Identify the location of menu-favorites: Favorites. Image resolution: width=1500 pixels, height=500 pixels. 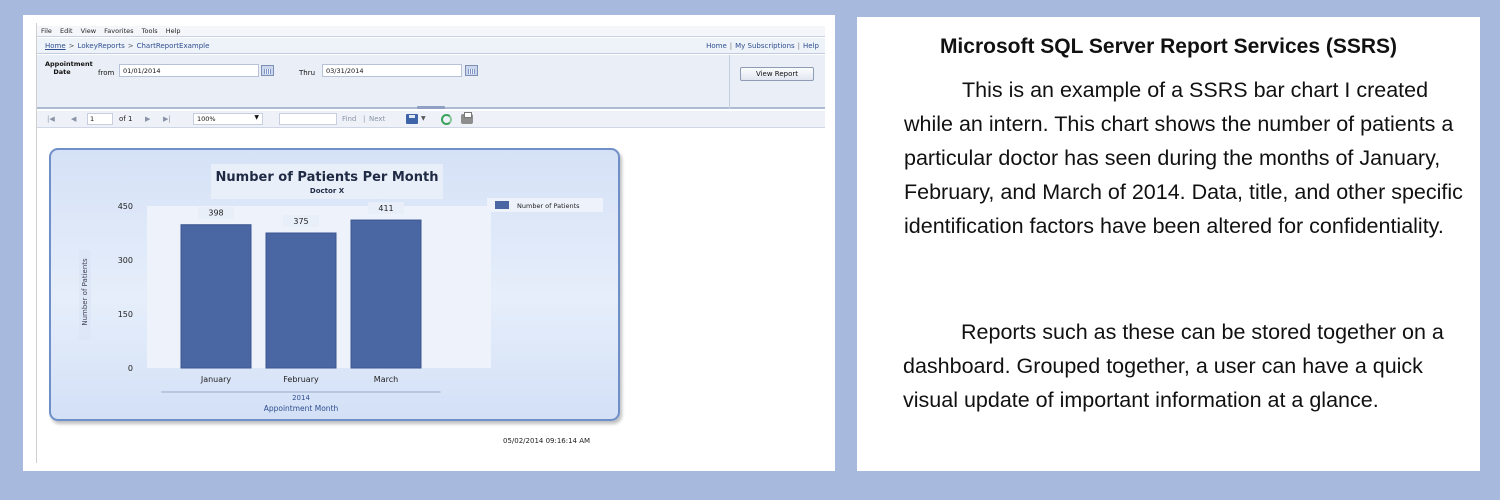
(118, 31).